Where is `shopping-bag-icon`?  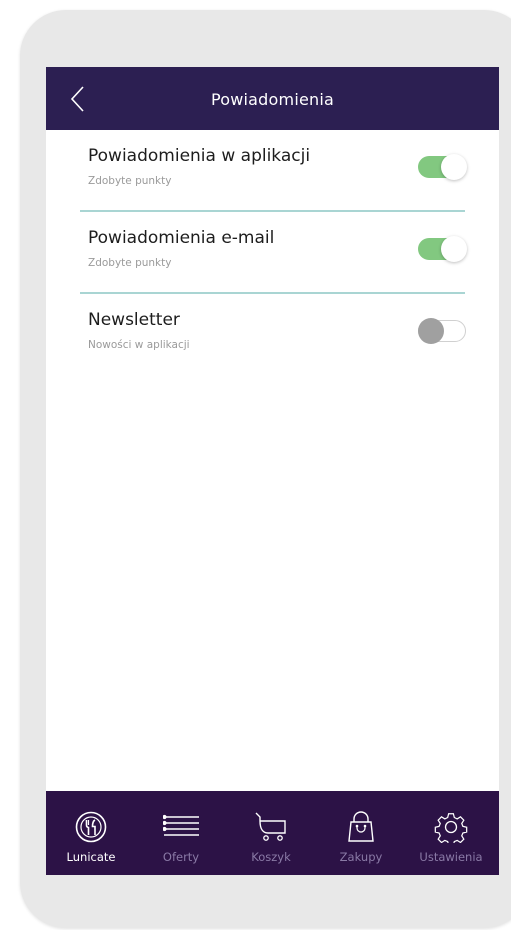
shopping-bag-icon is located at coordinates (361, 826).